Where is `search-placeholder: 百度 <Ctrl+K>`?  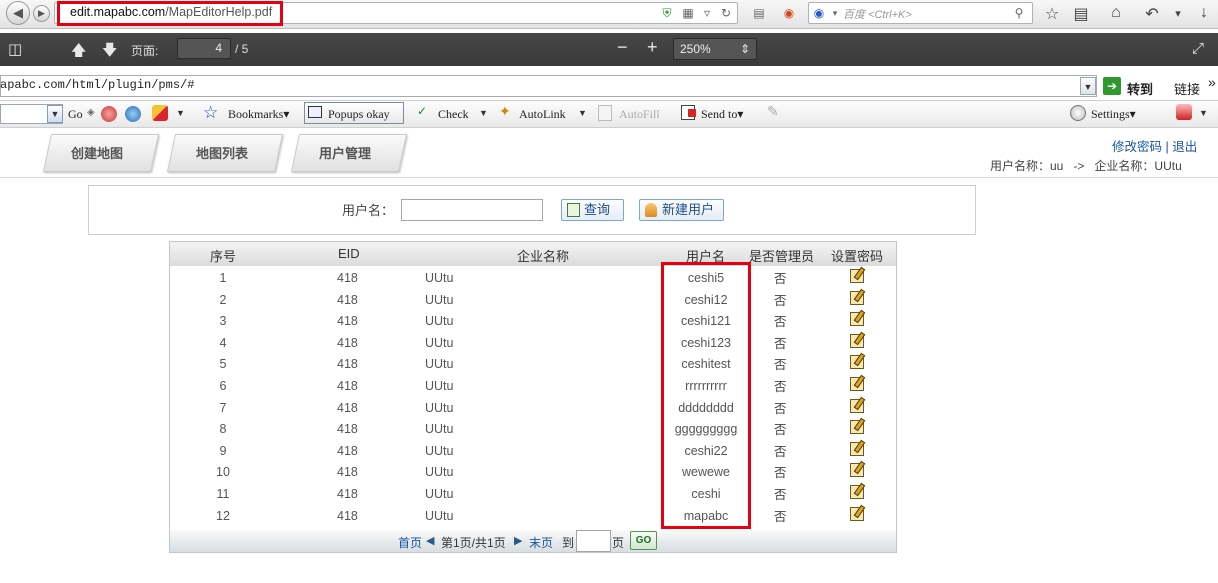
search-placeholder: 百度 <Ctrl+K> is located at coordinates (877, 14).